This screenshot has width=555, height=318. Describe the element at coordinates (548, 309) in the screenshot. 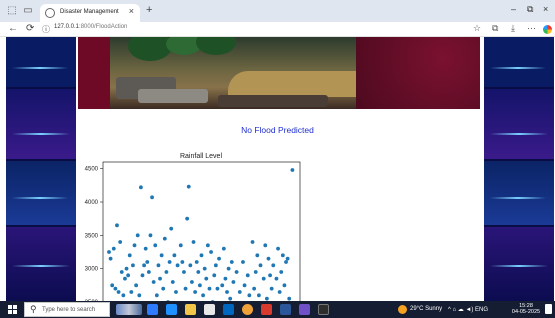

I see `notifications-icon` at that location.